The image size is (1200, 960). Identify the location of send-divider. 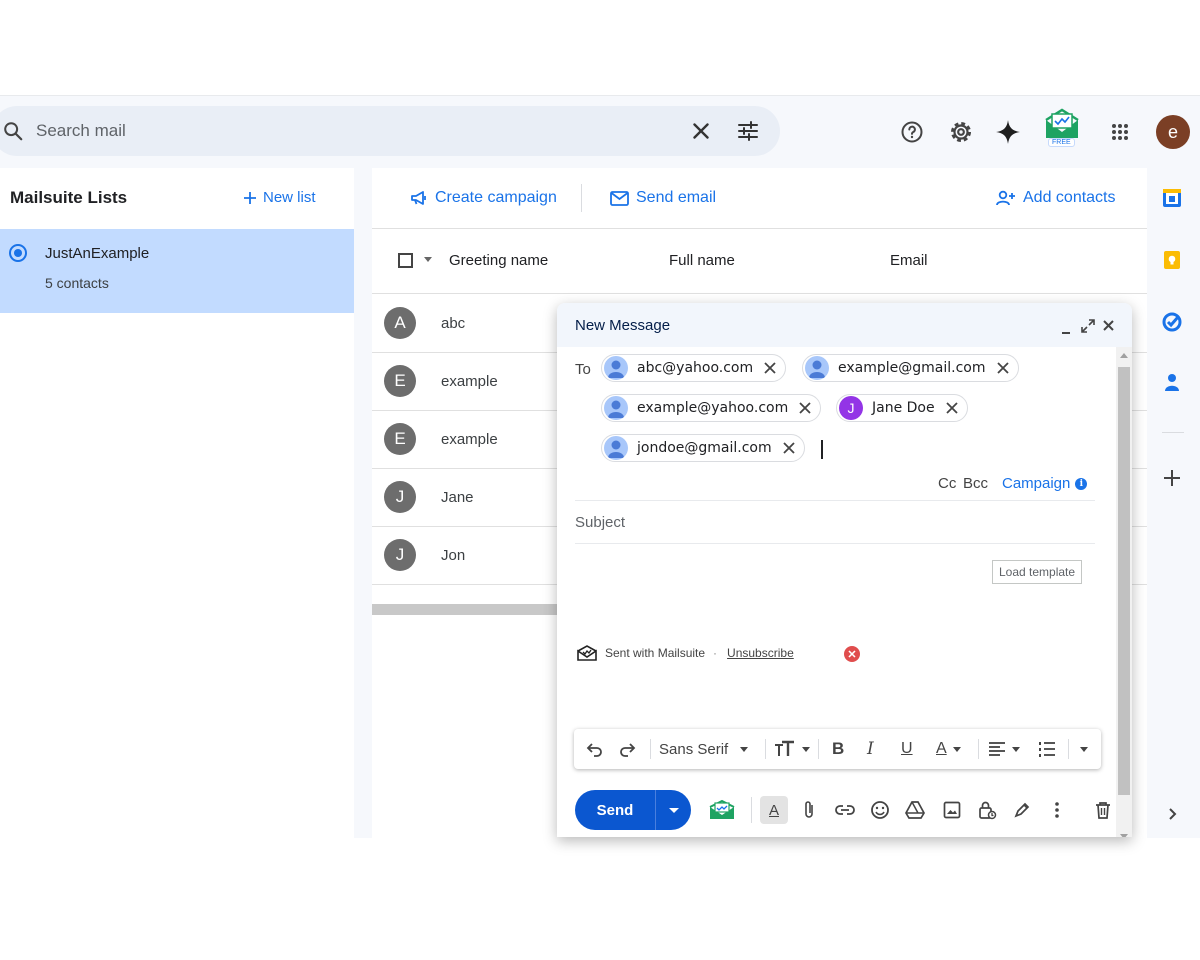
(655, 810).